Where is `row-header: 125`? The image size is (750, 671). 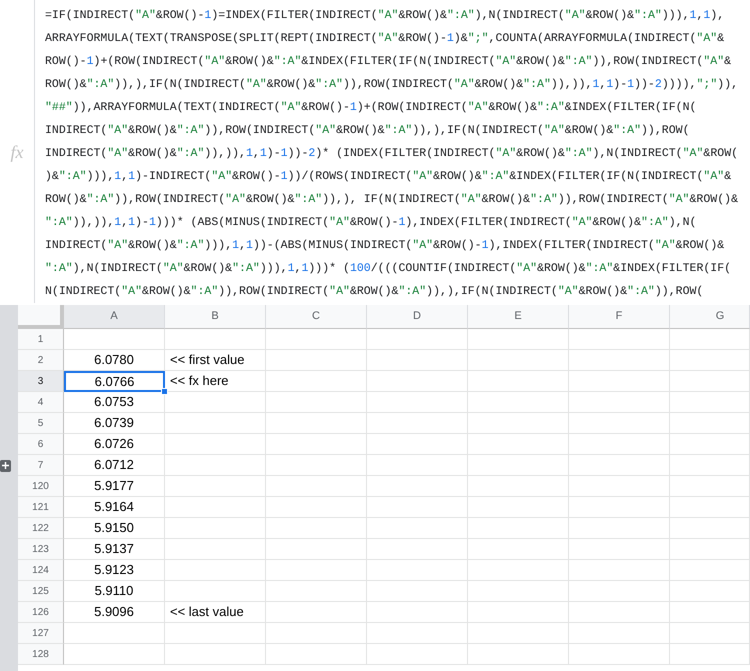 row-header: 125 is located at coordinates (41, 591).